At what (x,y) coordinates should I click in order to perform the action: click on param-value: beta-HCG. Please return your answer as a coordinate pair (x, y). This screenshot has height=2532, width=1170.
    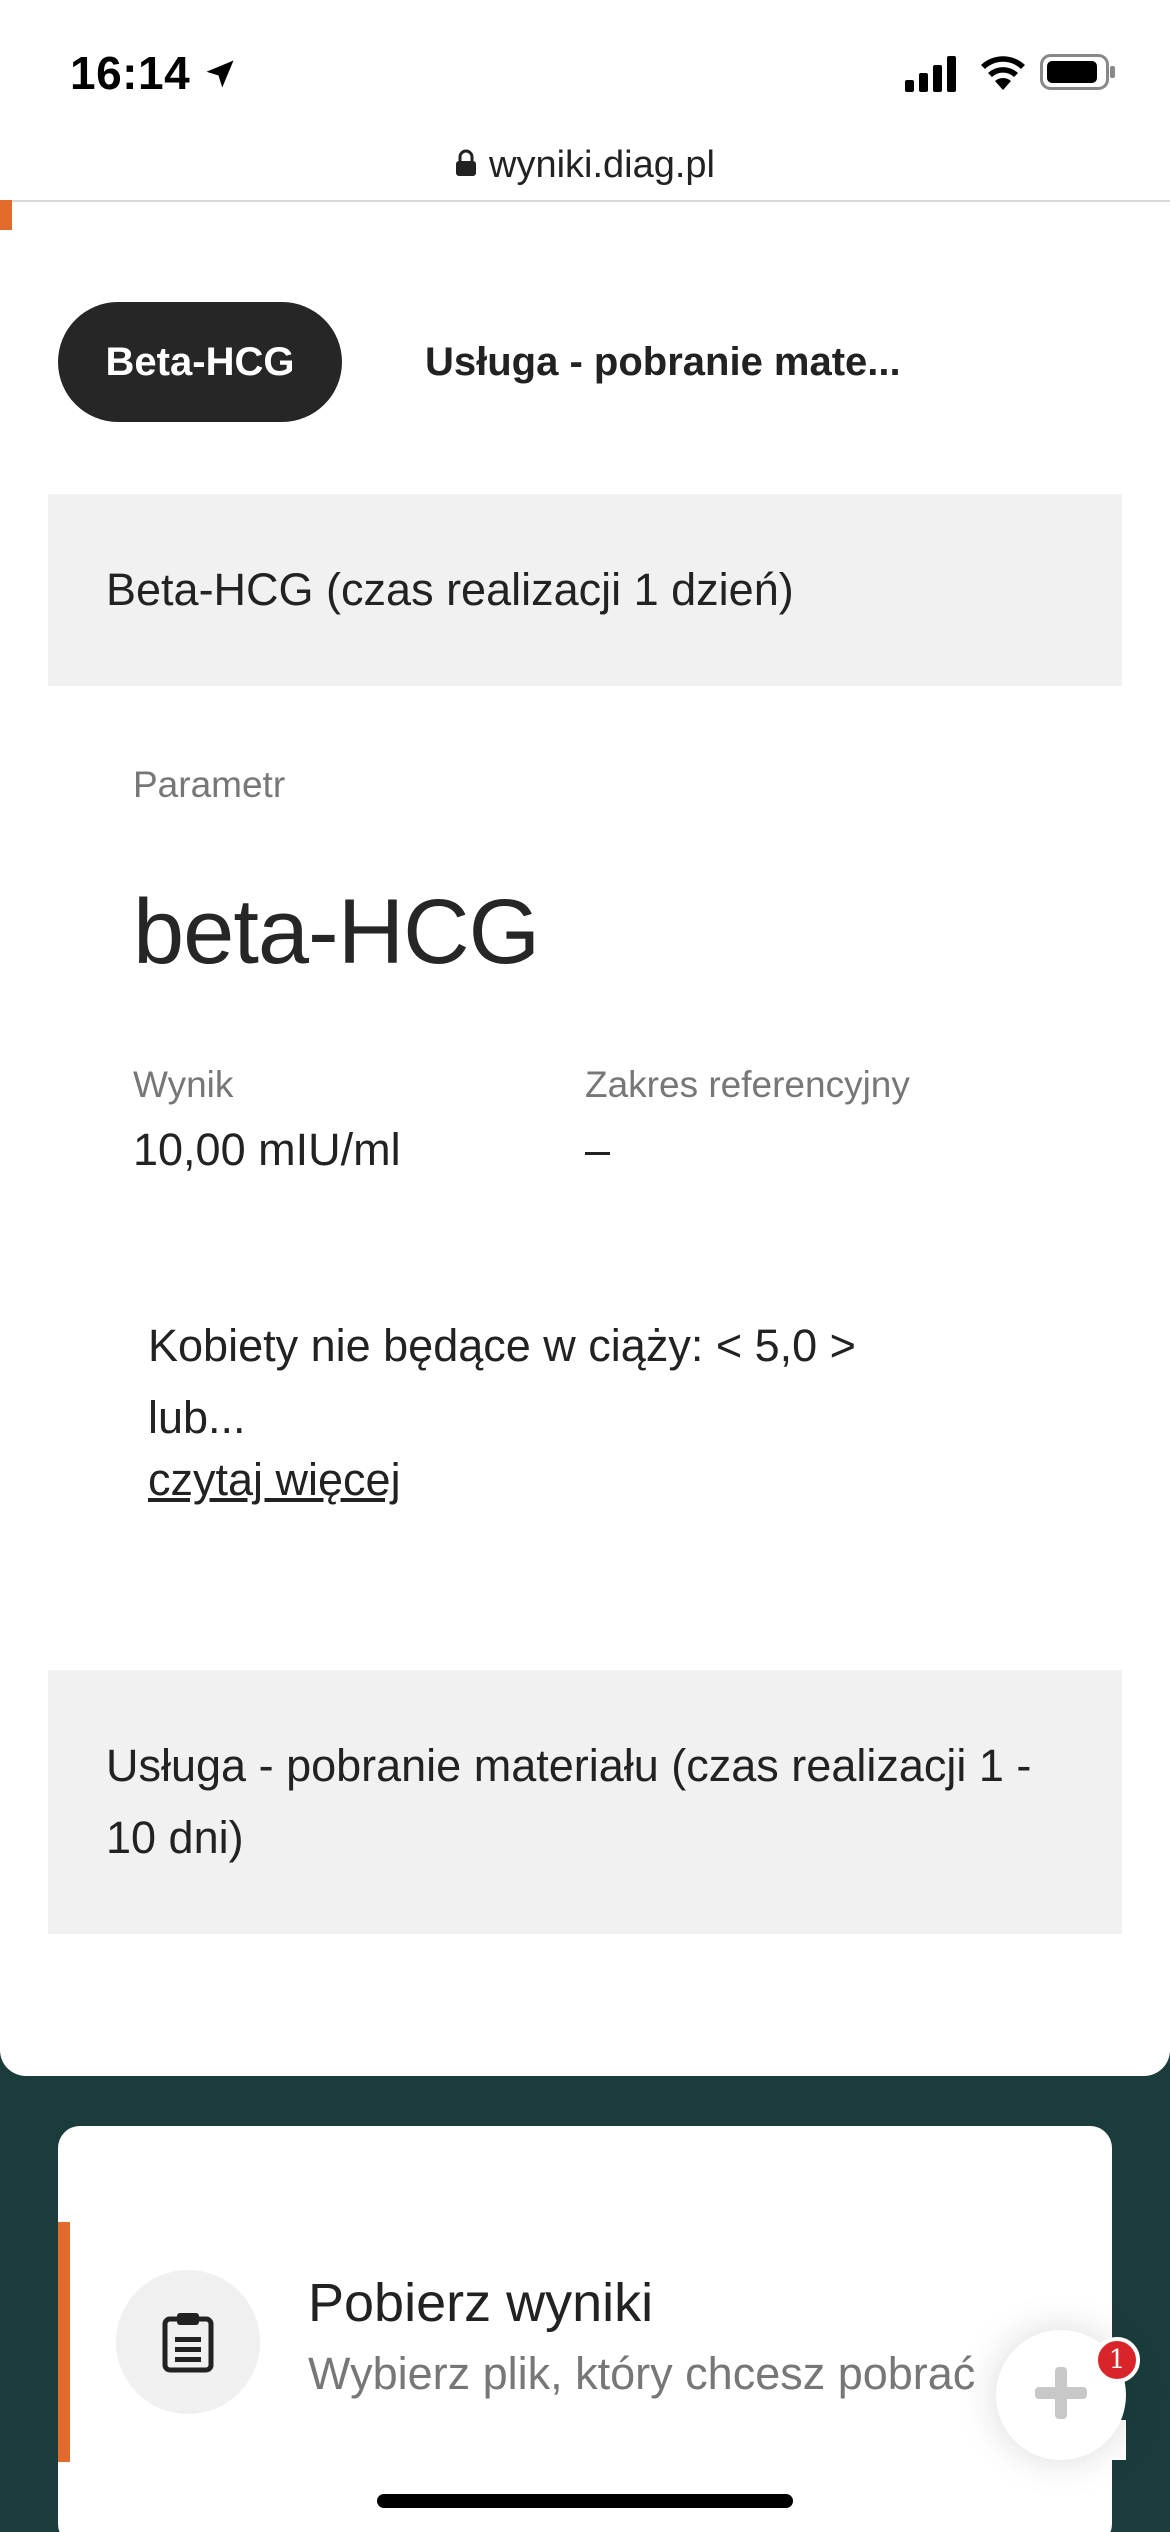
    Looking at the image, I should click on (336, 932).